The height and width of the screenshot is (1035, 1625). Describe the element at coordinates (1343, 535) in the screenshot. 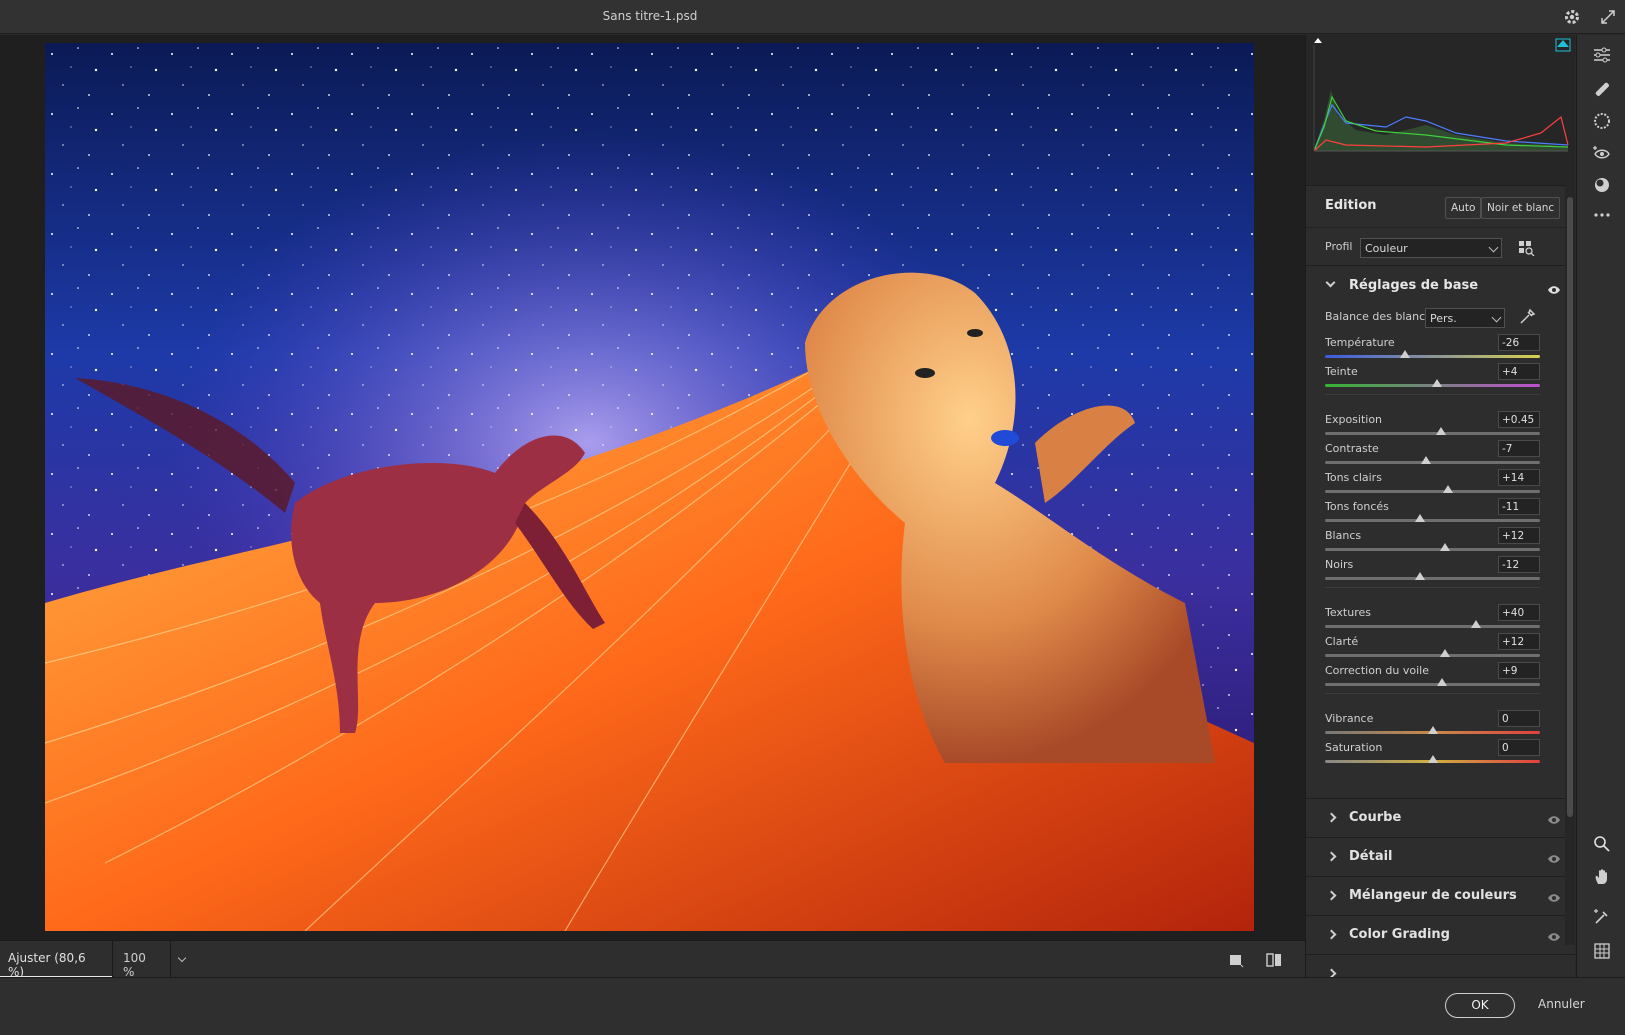

I see `slider-label: Blancs` at that location.